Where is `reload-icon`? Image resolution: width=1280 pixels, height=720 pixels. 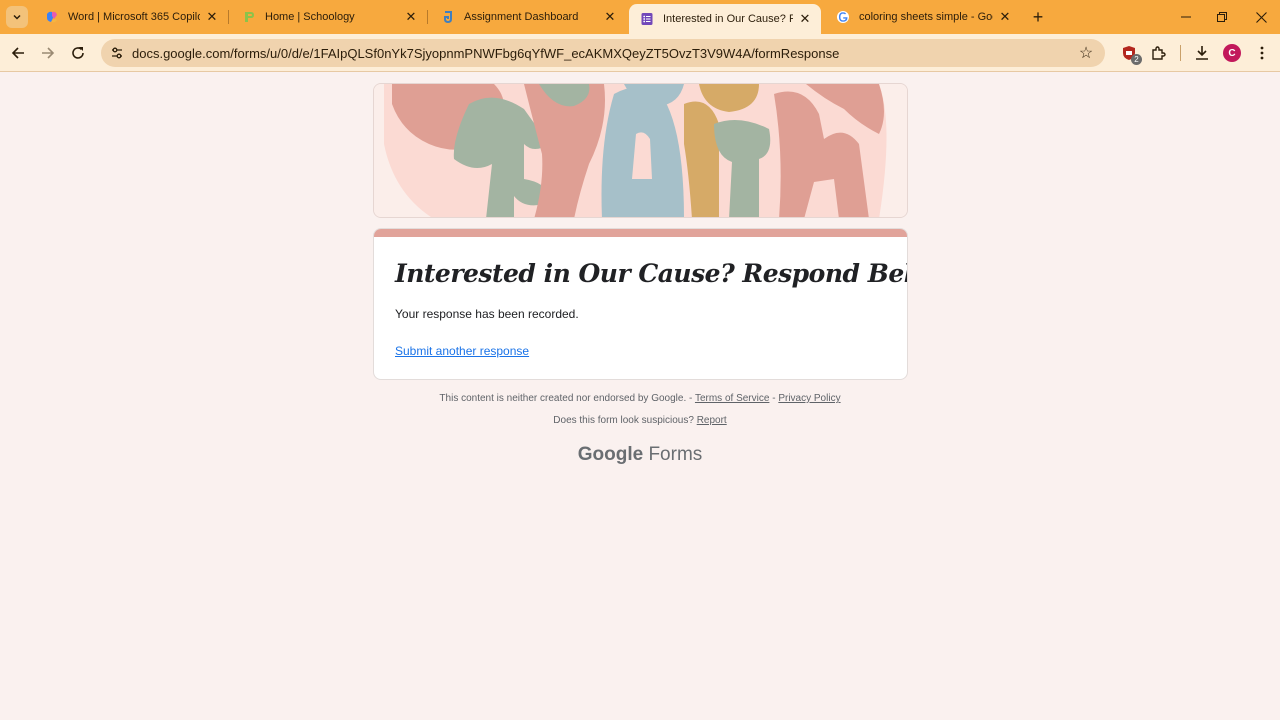
reload-icon is located at coordinates (78, 53).